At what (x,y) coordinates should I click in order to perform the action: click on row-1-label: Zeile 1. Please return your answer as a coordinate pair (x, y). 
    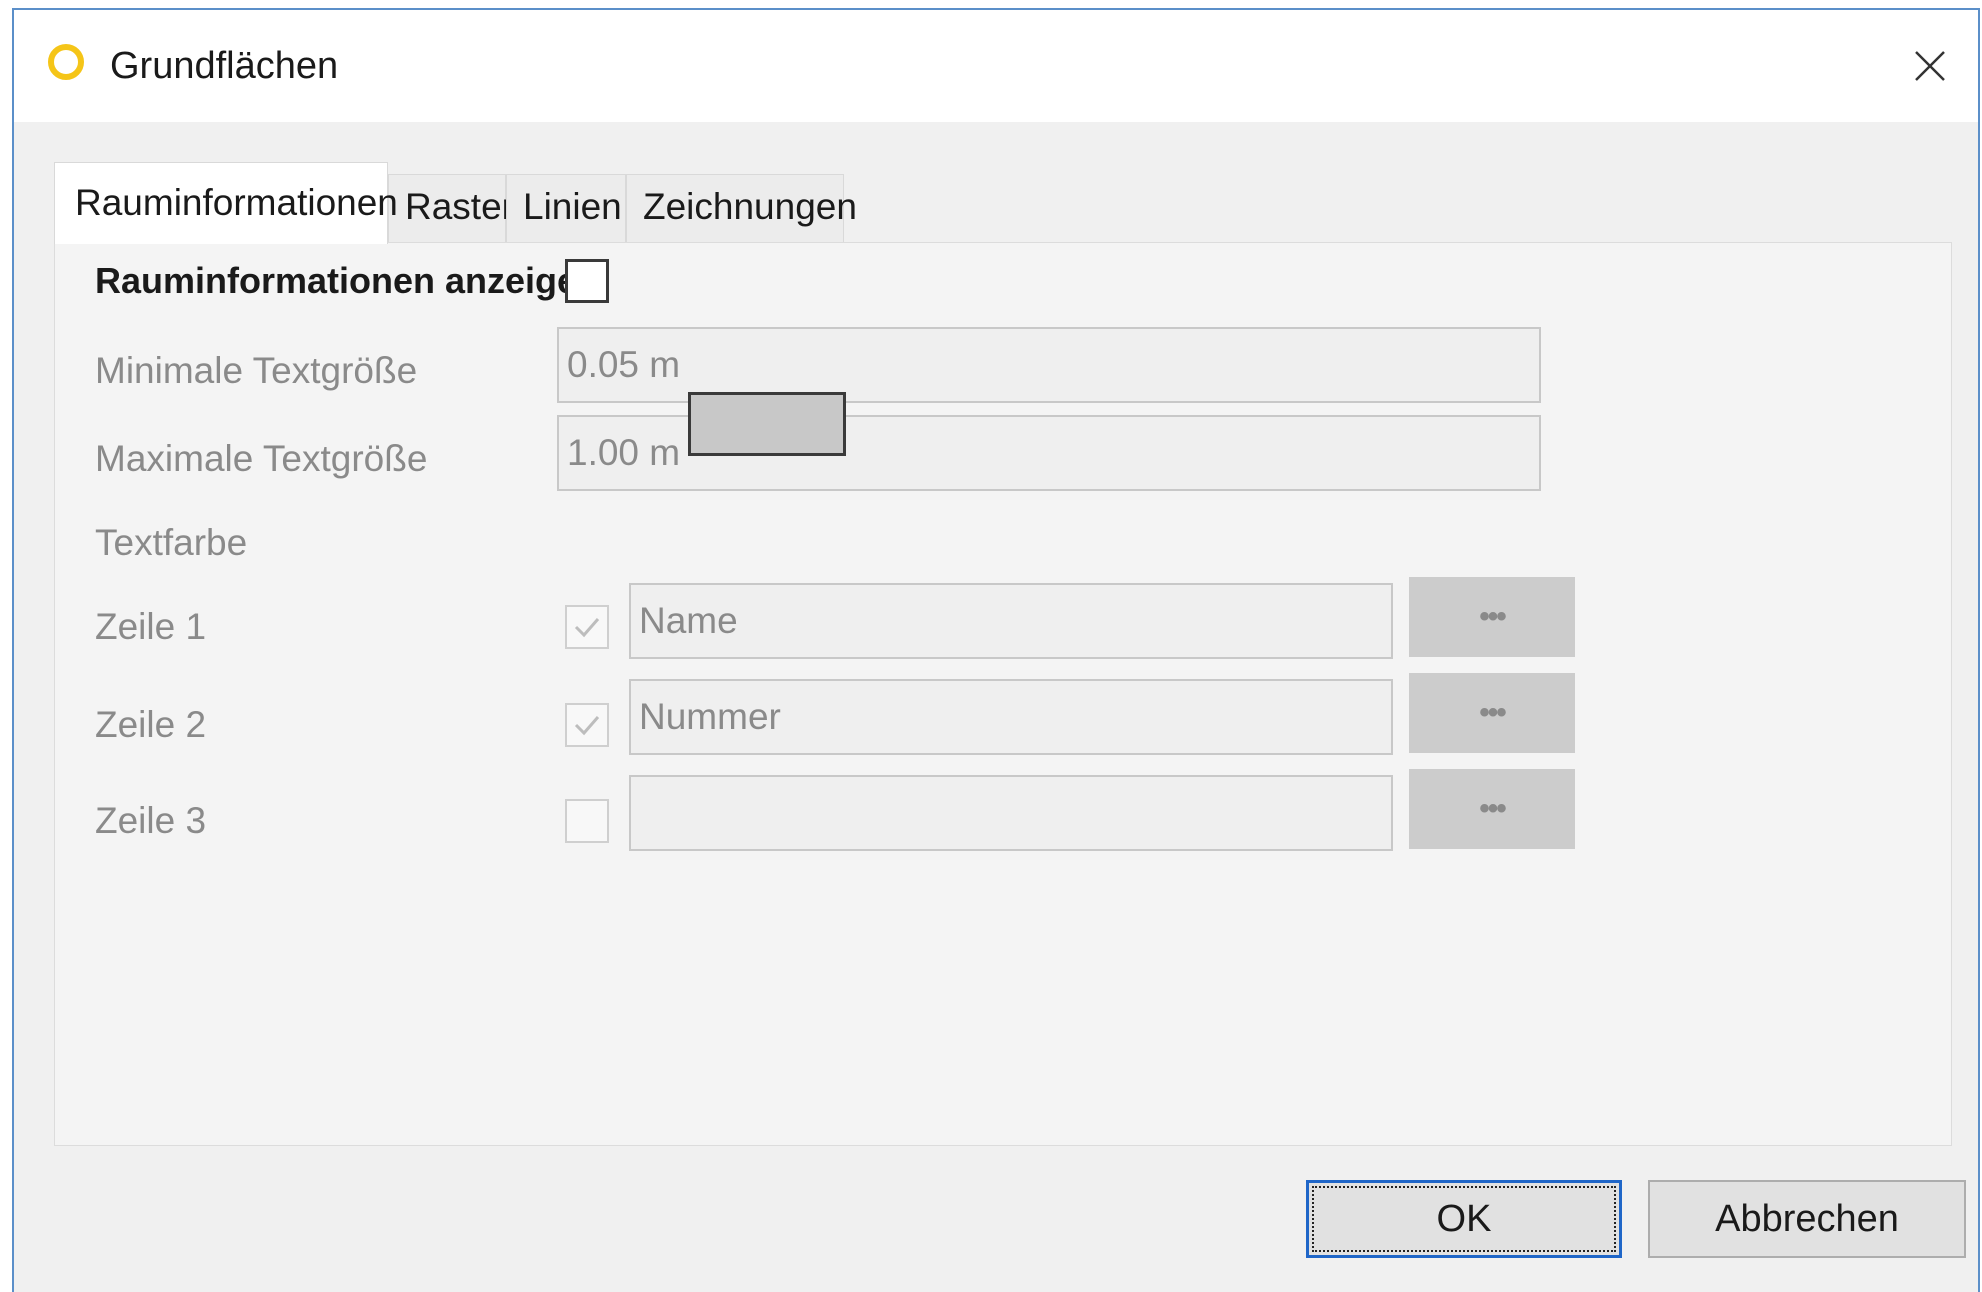
    Looking at the image, I should click on (151, 626).